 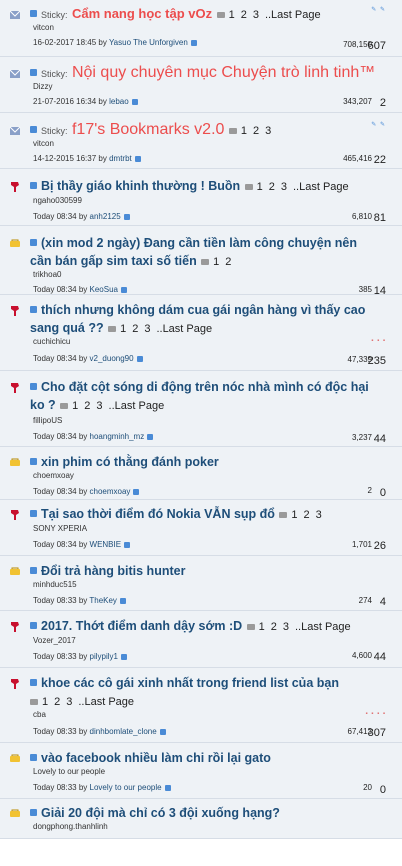 What do you see at coordinates (47, 420) in the screenshot?
I see `thread-starter: fillipoUS` at bounding box center [47, 420].